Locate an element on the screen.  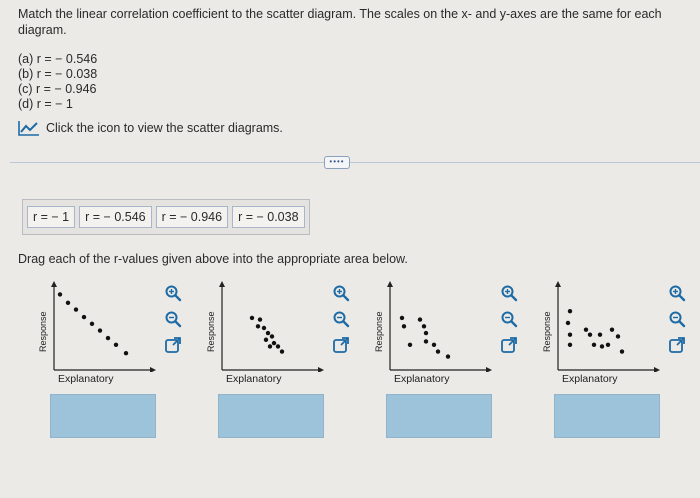
chip-r-neg-0946: r = − 0.946 is located at coordinates (192, 217).